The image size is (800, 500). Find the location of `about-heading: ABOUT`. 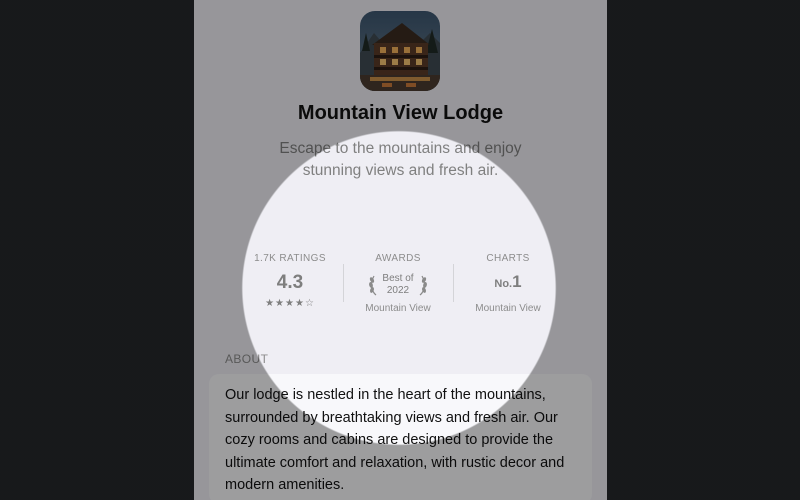

about-heading: ABOUT is located at coordinates (247, 359).